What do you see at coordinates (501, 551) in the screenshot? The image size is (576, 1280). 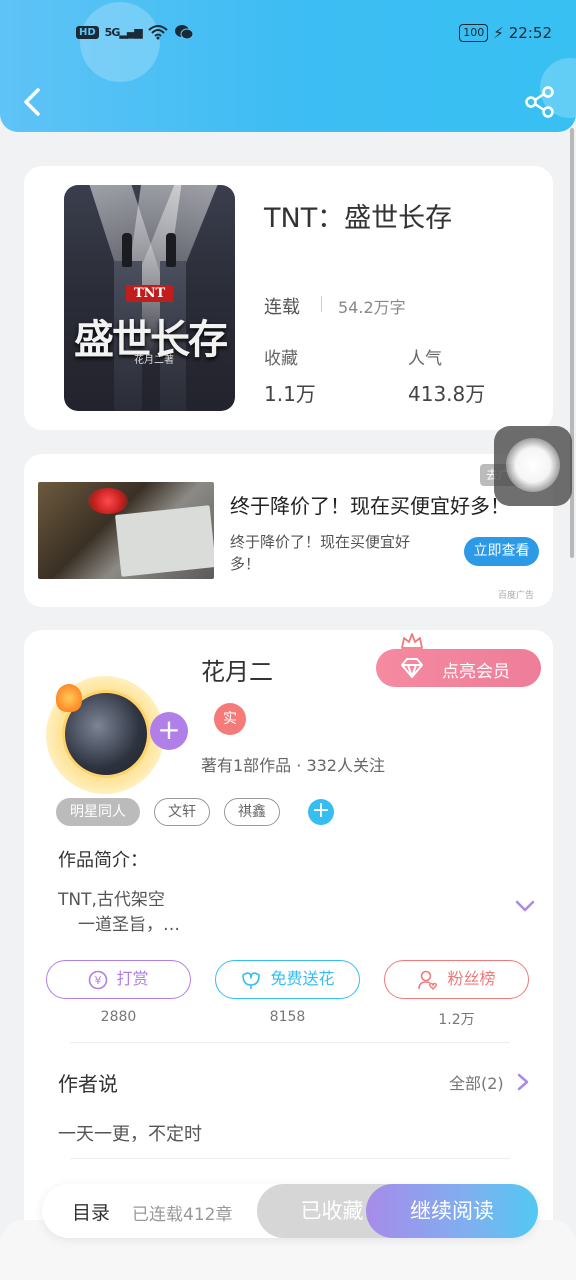 I see `ad-view-button: 立即查看` at bounding box center [501, 551].